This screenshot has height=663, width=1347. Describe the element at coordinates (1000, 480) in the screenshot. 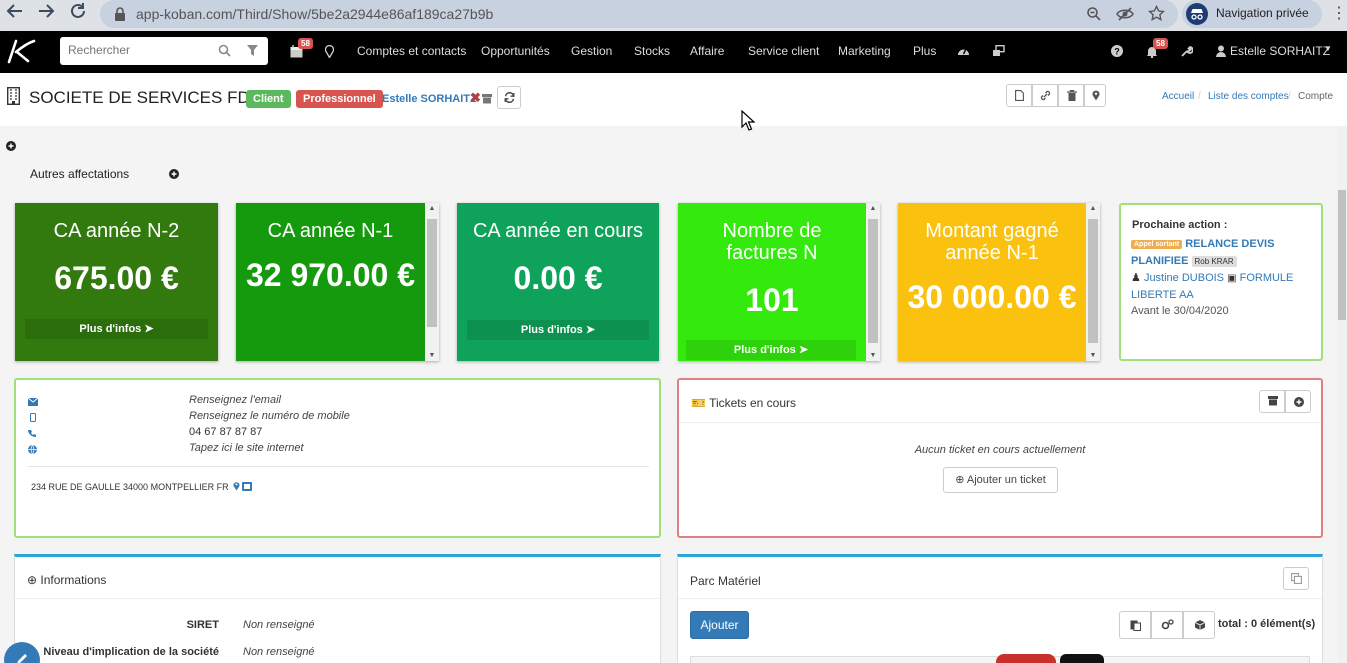

I see `add-ticket-button: ⊕ Ajouter un ticket` at that location.